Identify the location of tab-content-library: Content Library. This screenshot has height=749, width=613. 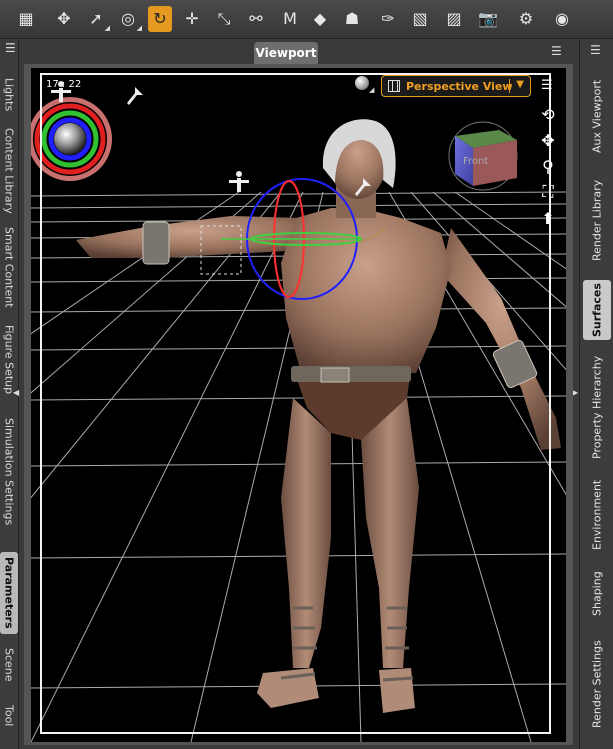
(9, 171).